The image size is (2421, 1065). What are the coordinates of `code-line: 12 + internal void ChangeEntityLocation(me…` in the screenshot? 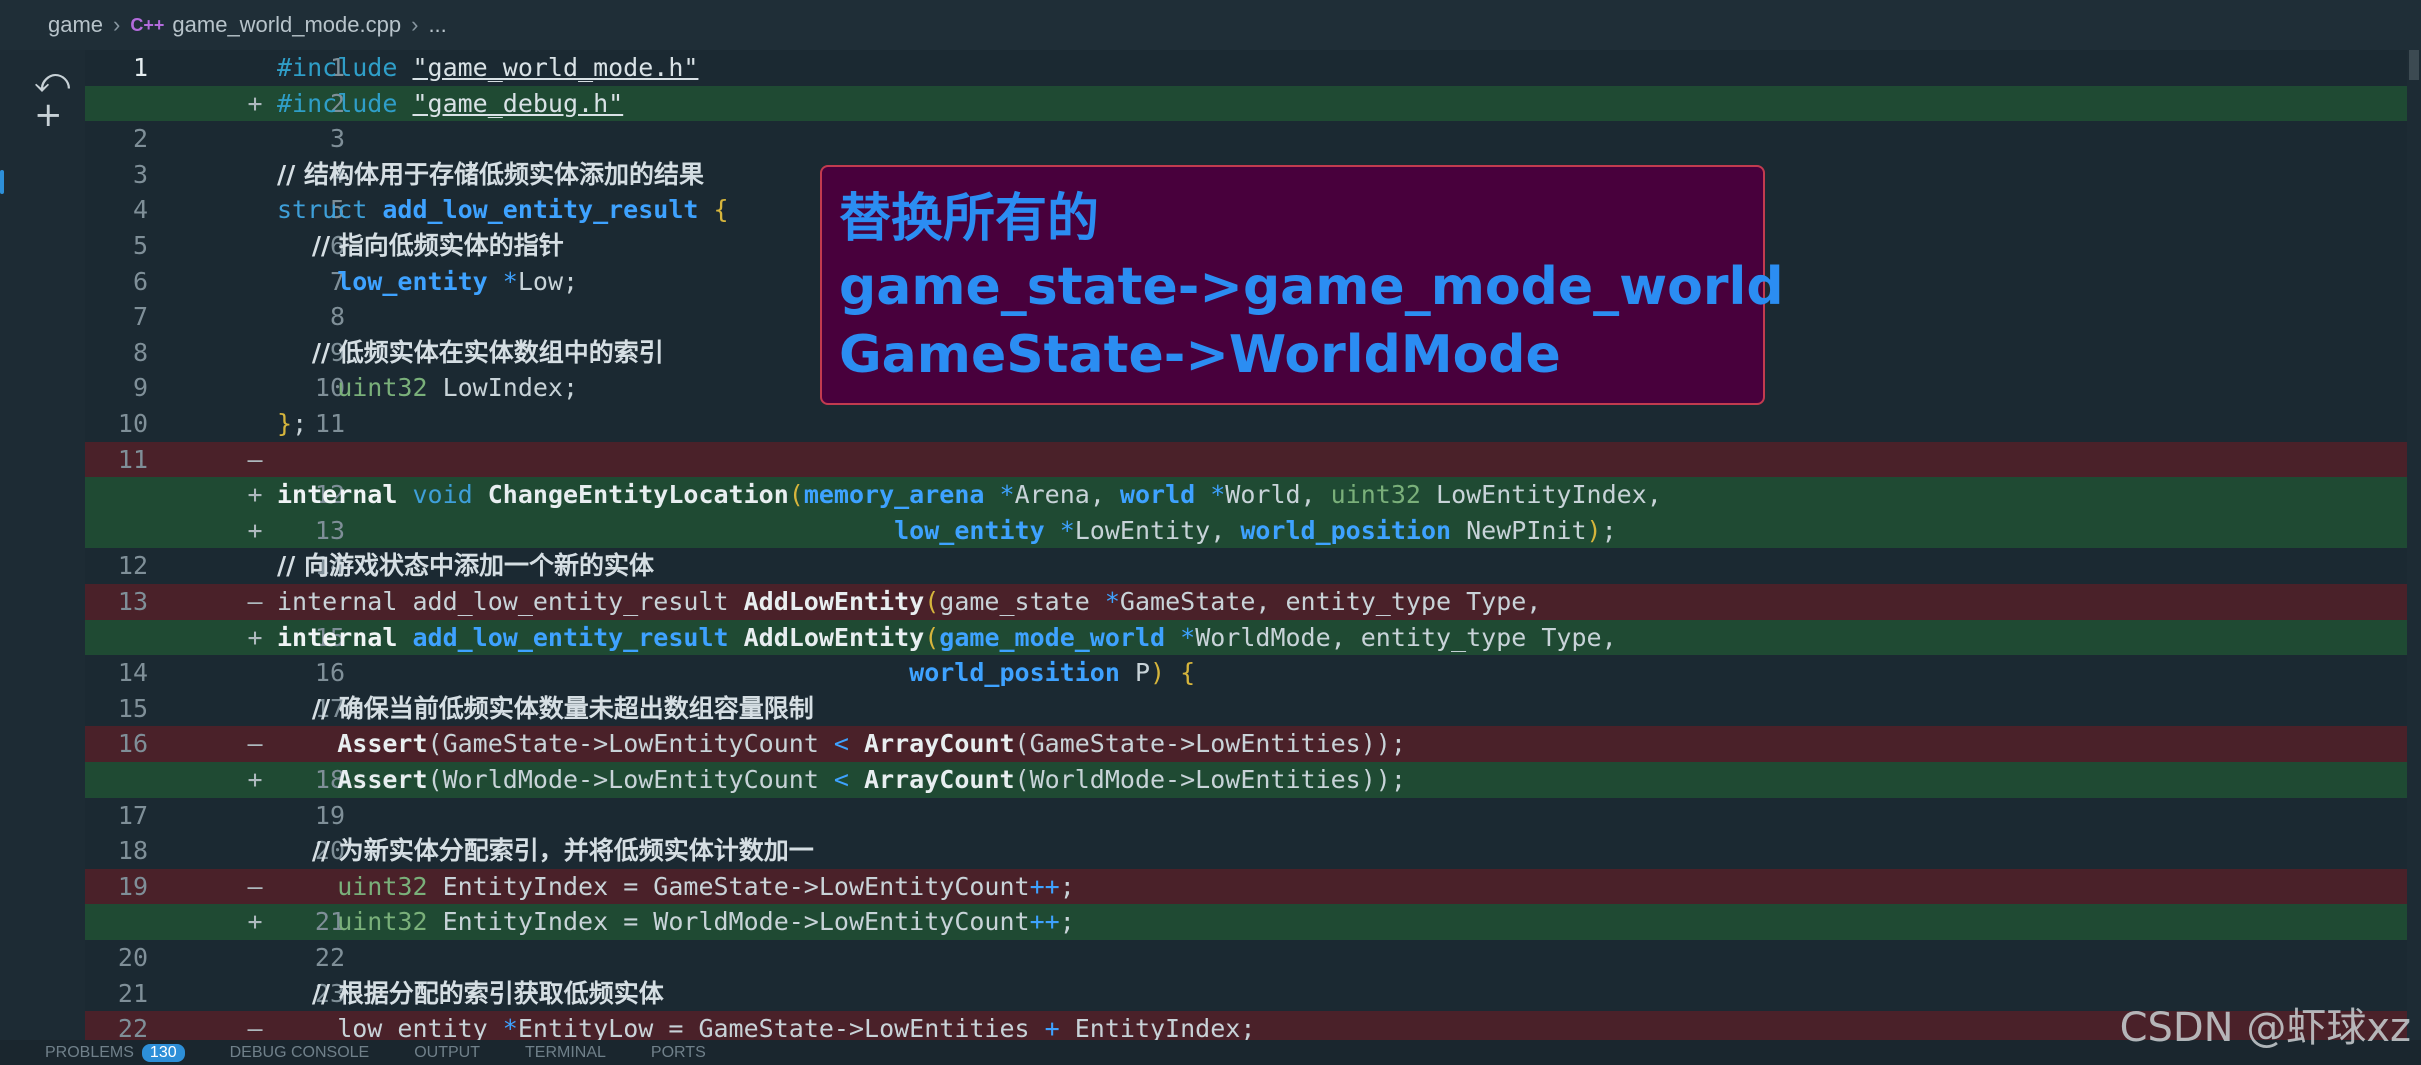 It's located at (1253, 495).